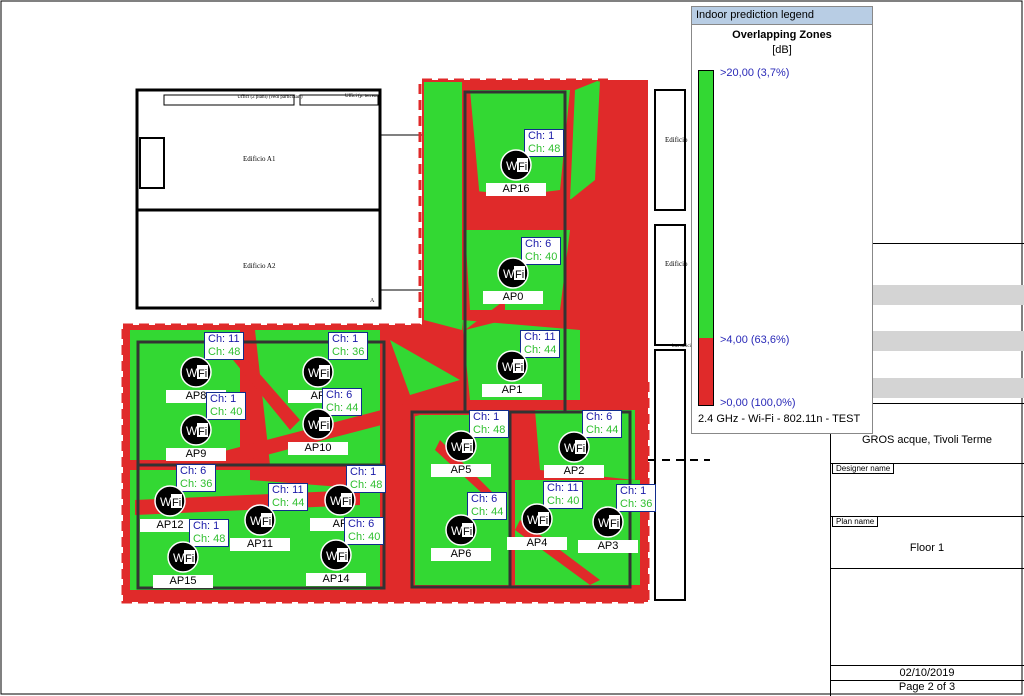  I want to click on title-block-divider, so click(927, 568).